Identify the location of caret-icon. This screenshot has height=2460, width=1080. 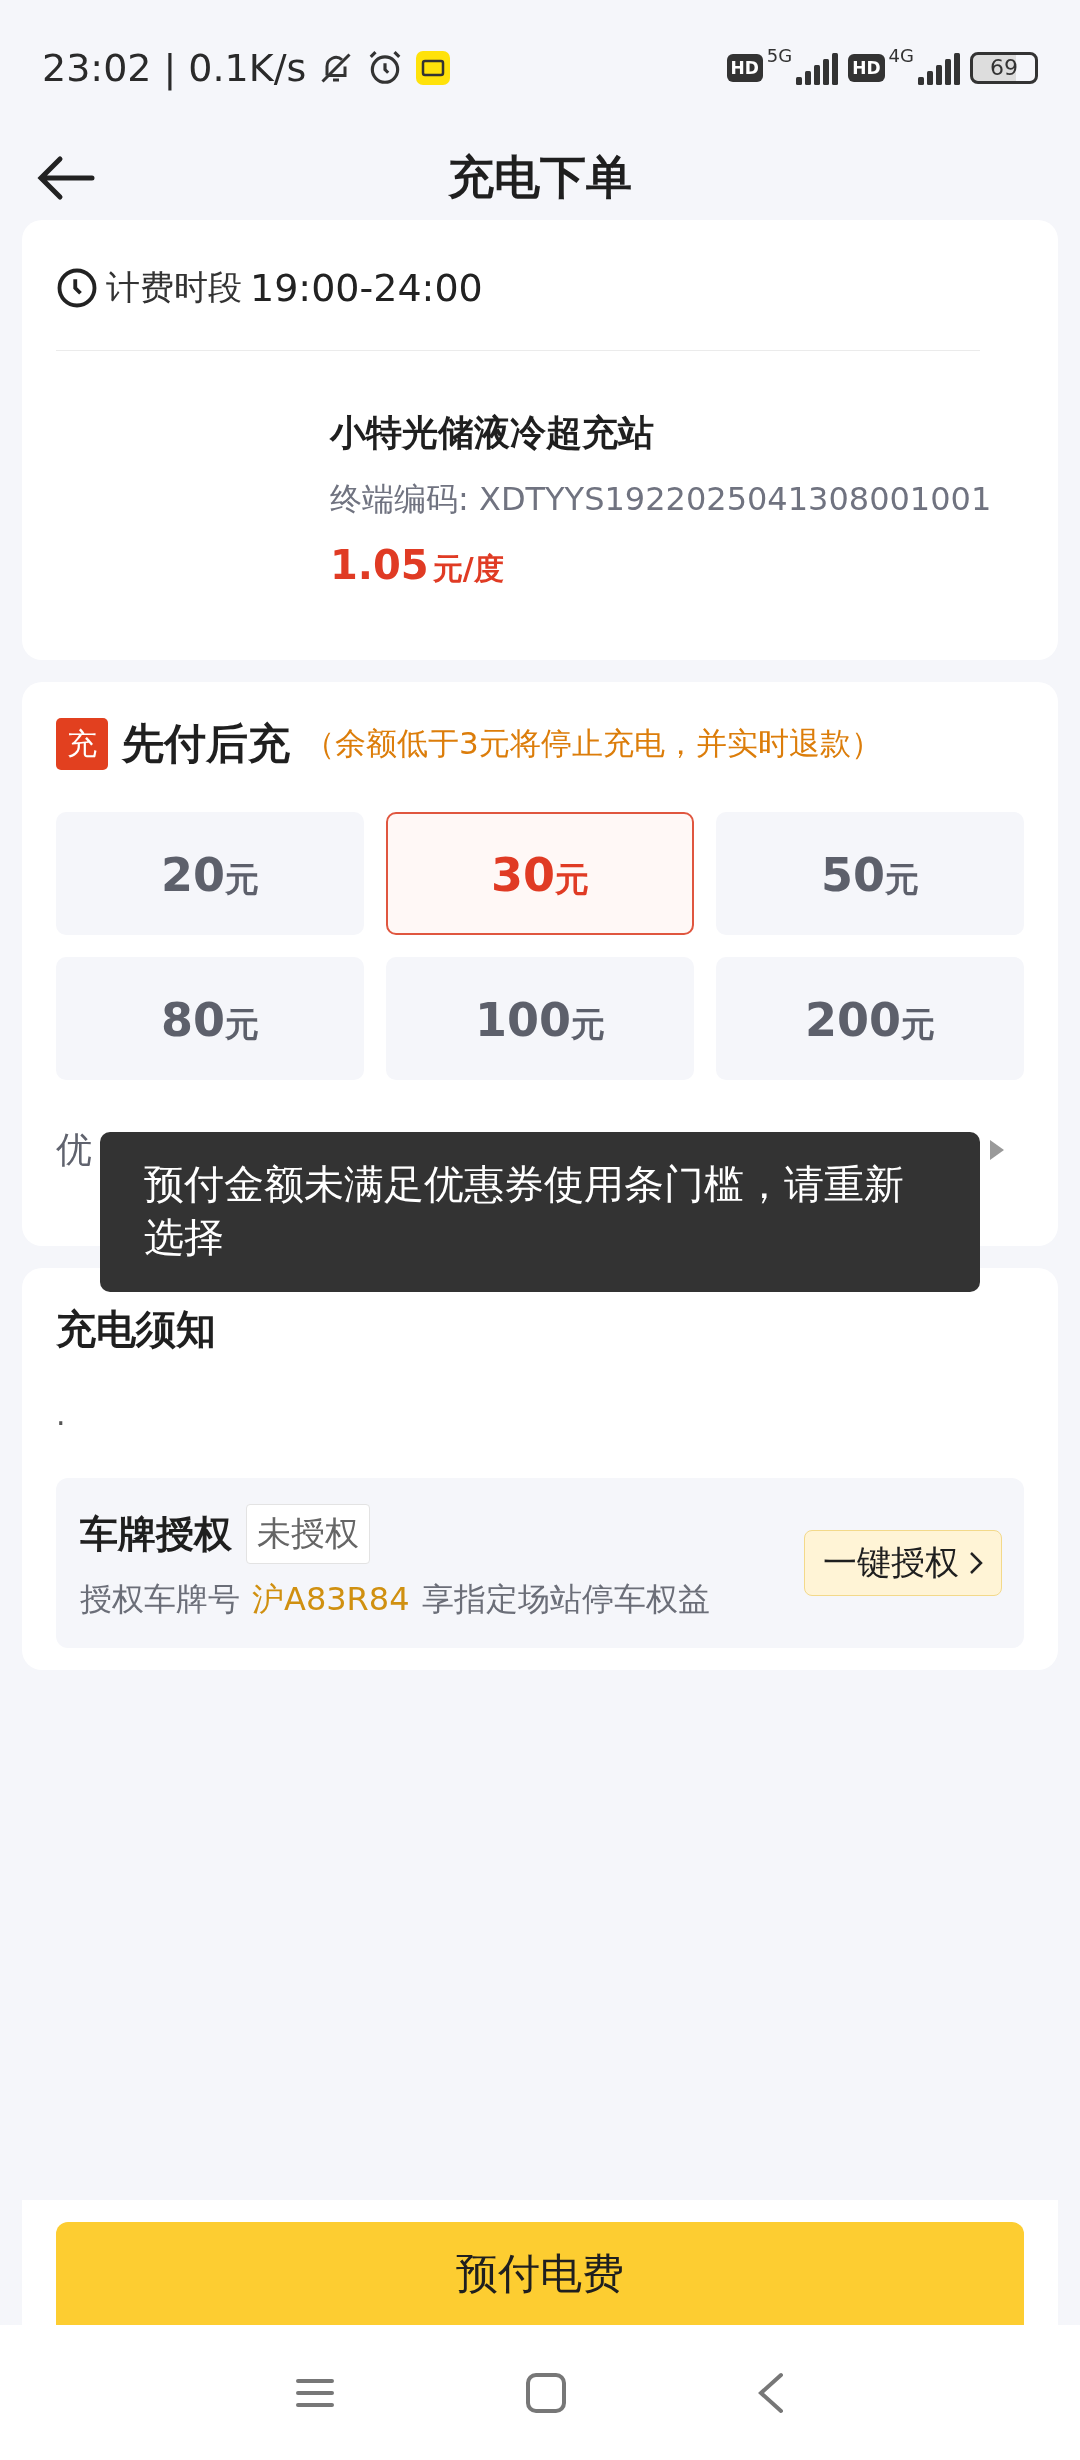
(997, 1150).